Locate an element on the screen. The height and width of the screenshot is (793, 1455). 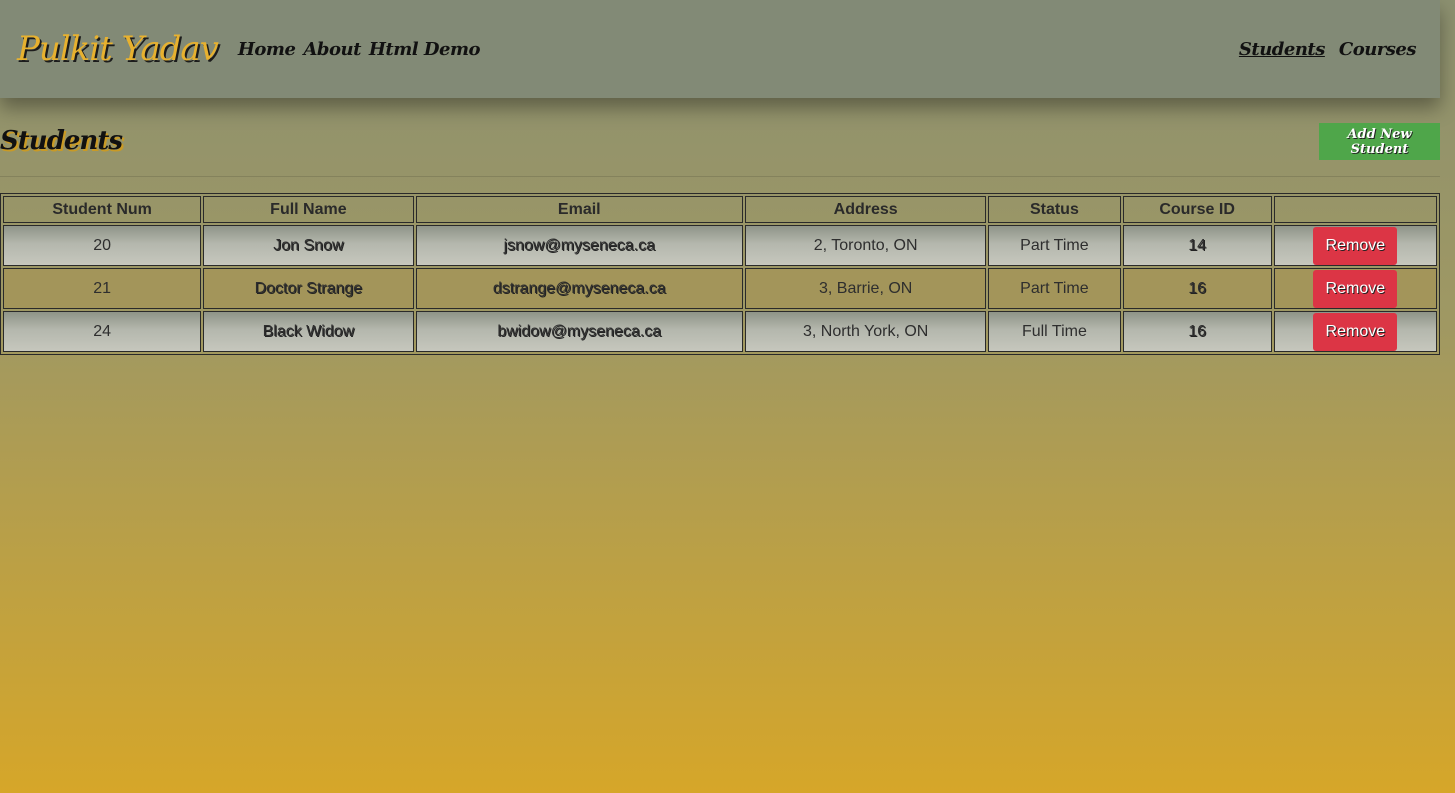
nav-right: Students Courses is located at coordinates (1321, 49).